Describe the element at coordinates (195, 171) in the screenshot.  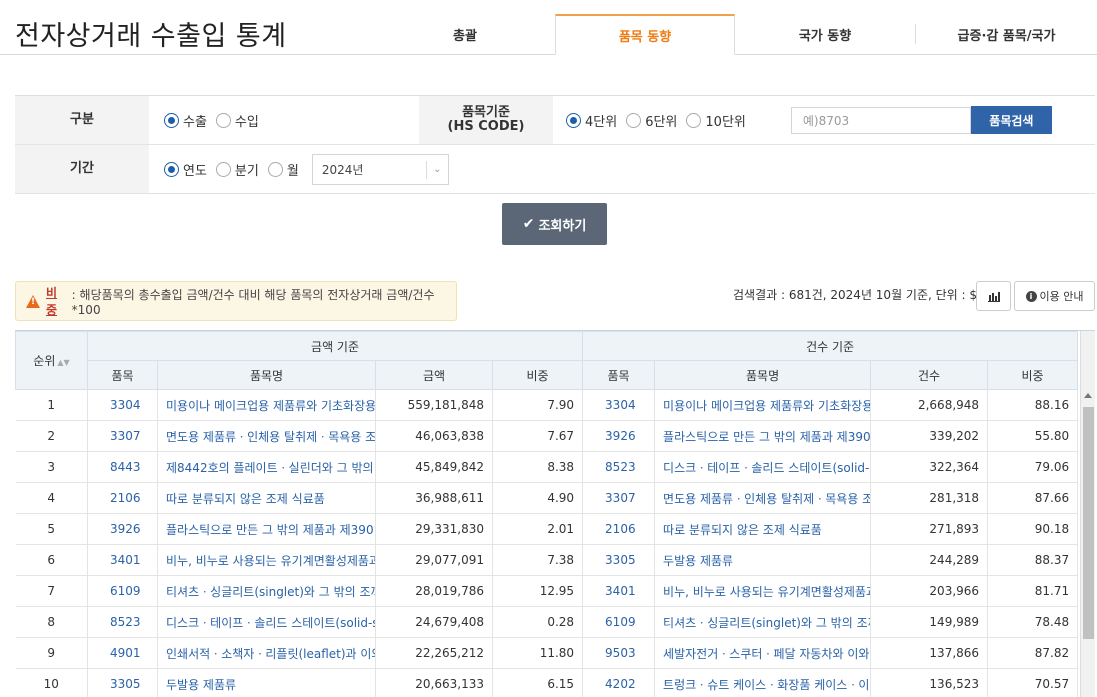
I see `radio-label: 연도` at that location.